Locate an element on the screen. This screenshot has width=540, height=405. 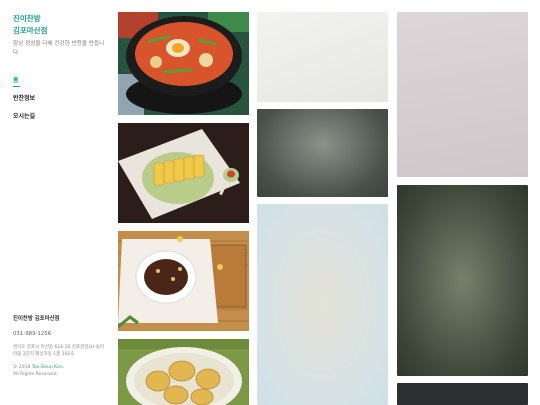
active-indicator is located at coordinates (16, 86).